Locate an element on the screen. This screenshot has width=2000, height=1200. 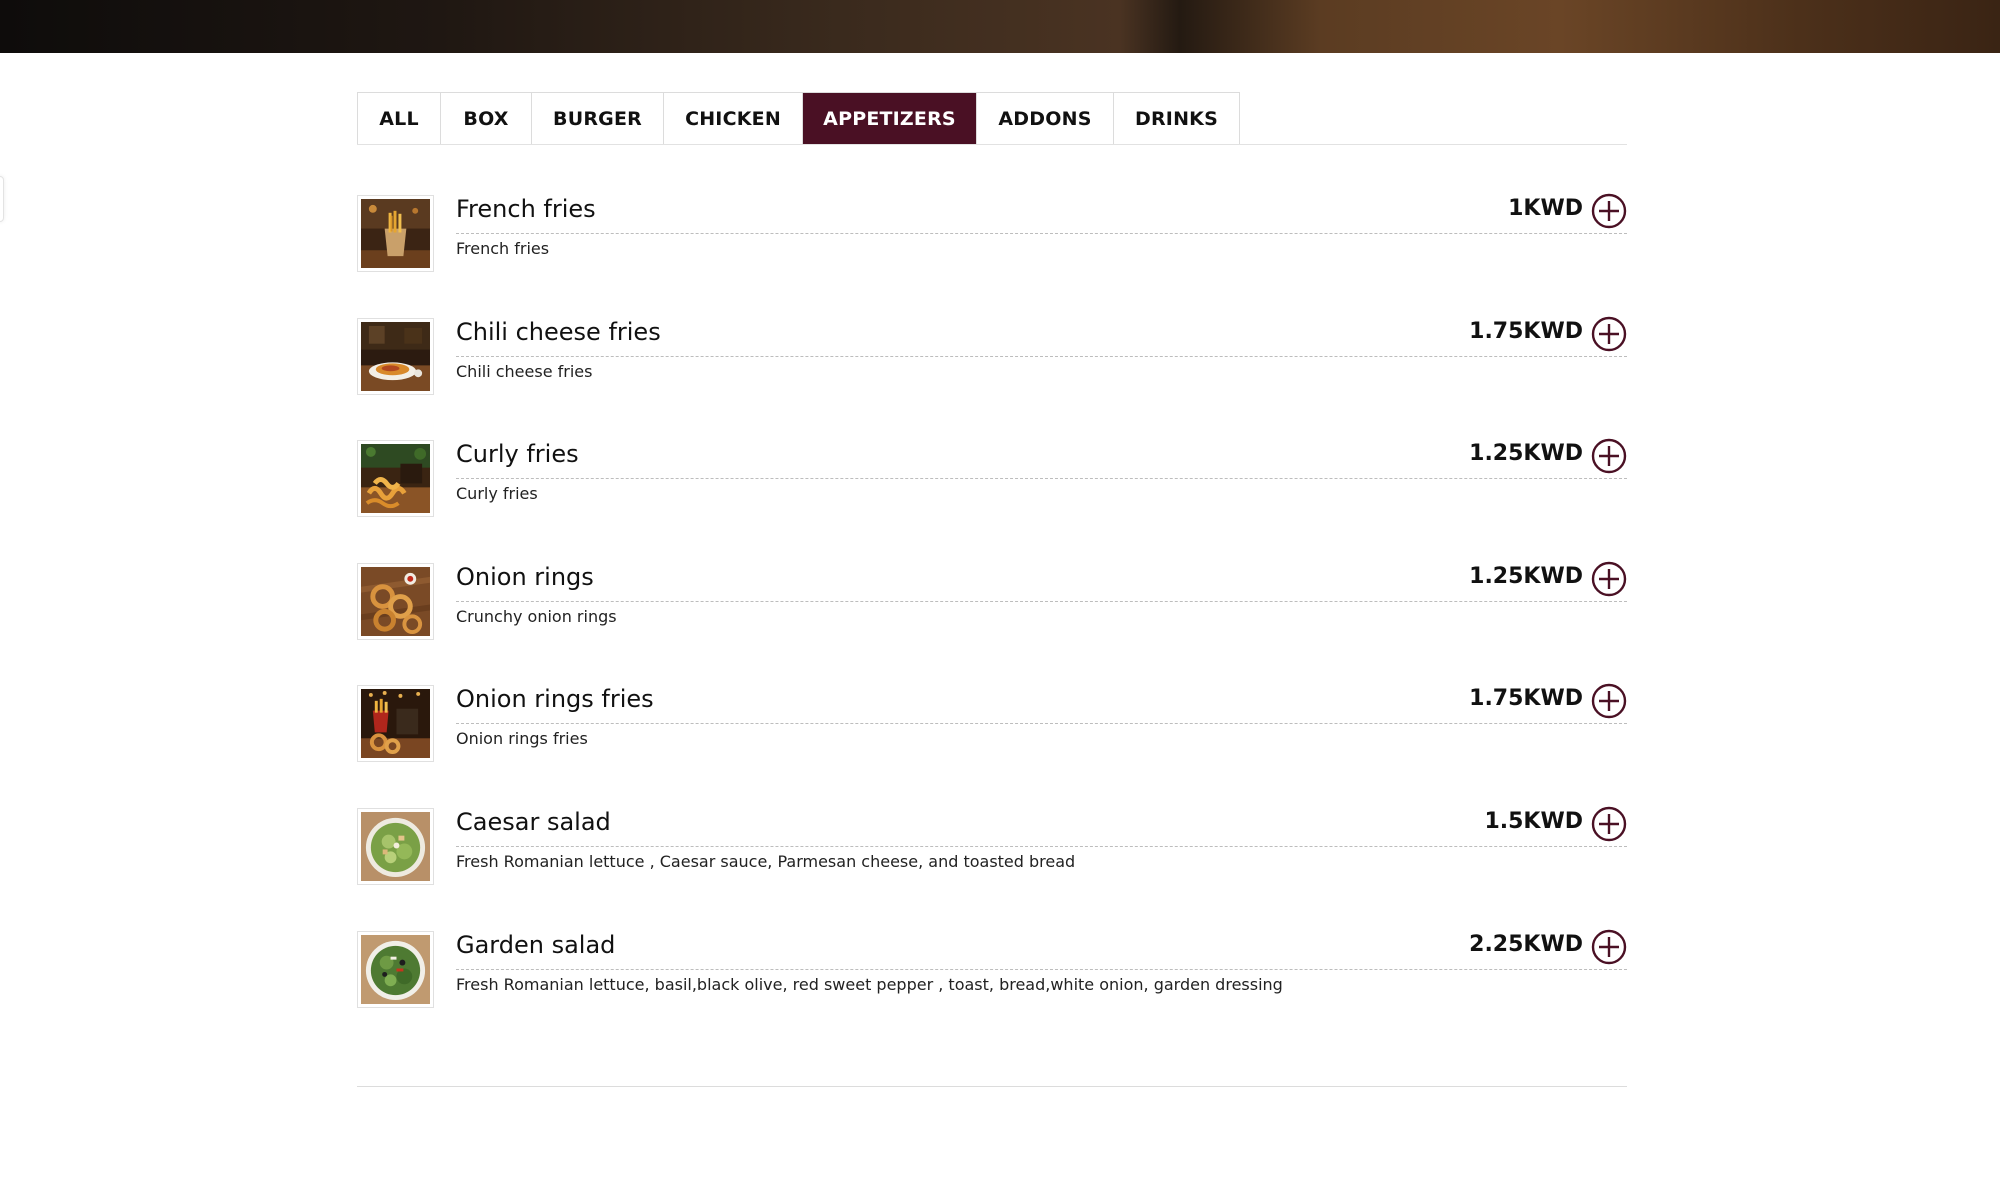
item-header: Onion rings fries 1.75KWD is located at coordinates (1041, 704).